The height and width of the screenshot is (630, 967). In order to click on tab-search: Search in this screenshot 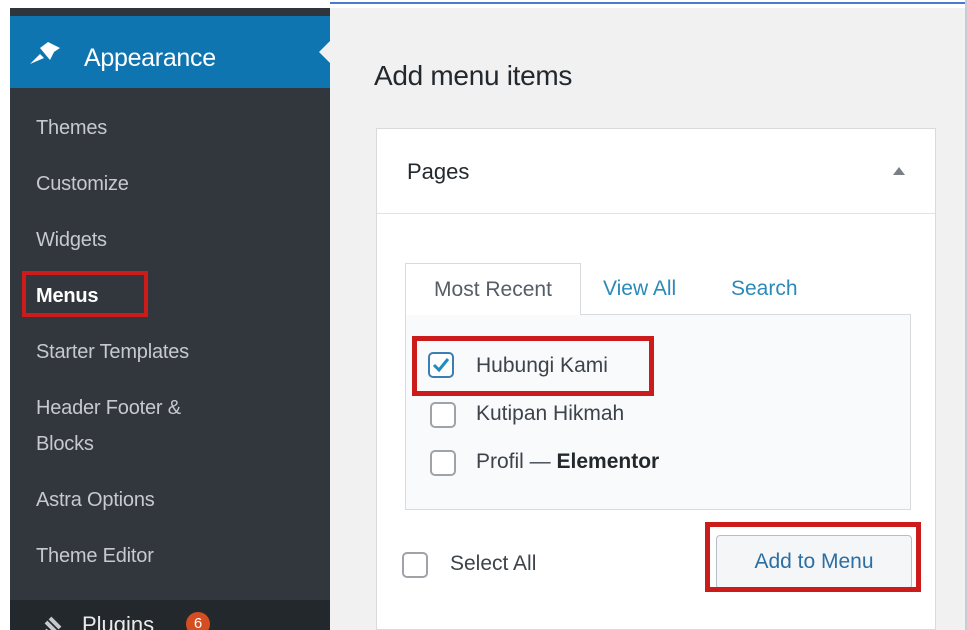, I will do `click(764, 289)`.